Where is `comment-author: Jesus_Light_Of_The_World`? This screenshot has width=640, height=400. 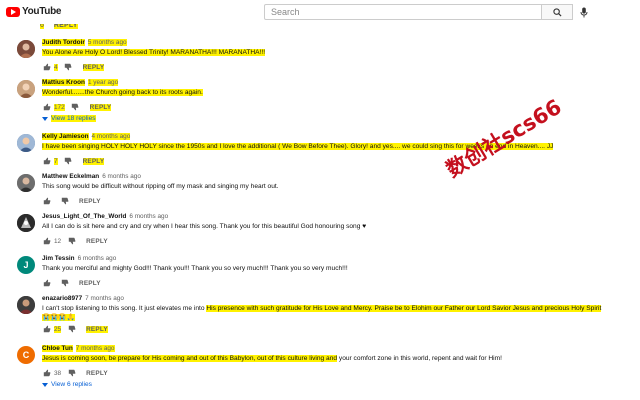 comment-author: Jesus_Light_Of_The_World is located at coordinates (84, 216).